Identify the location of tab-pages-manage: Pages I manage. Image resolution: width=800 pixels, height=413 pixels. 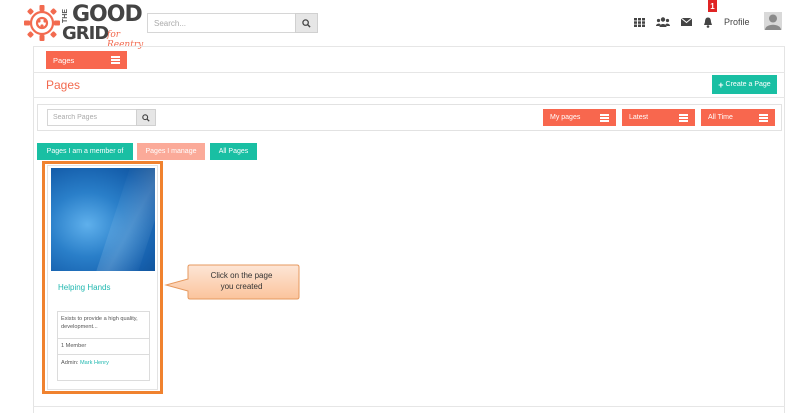
(171, 151).